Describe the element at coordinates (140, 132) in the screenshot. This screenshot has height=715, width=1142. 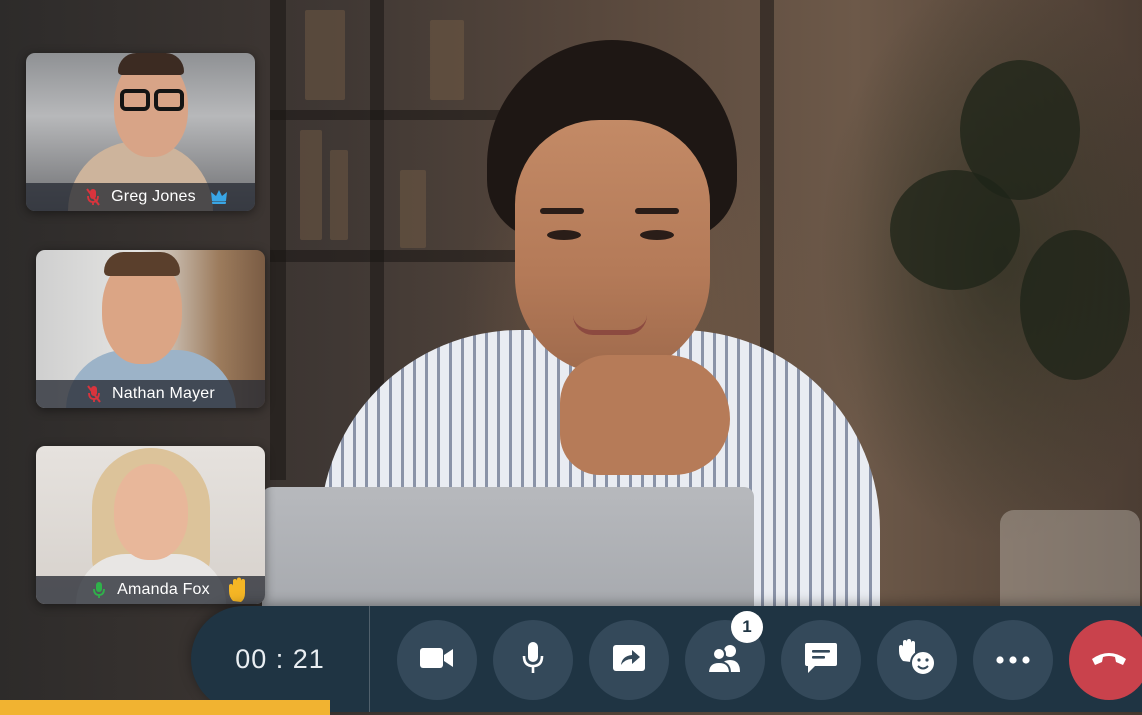
I see `participant-tile-greg: Greg Jones` at that location.